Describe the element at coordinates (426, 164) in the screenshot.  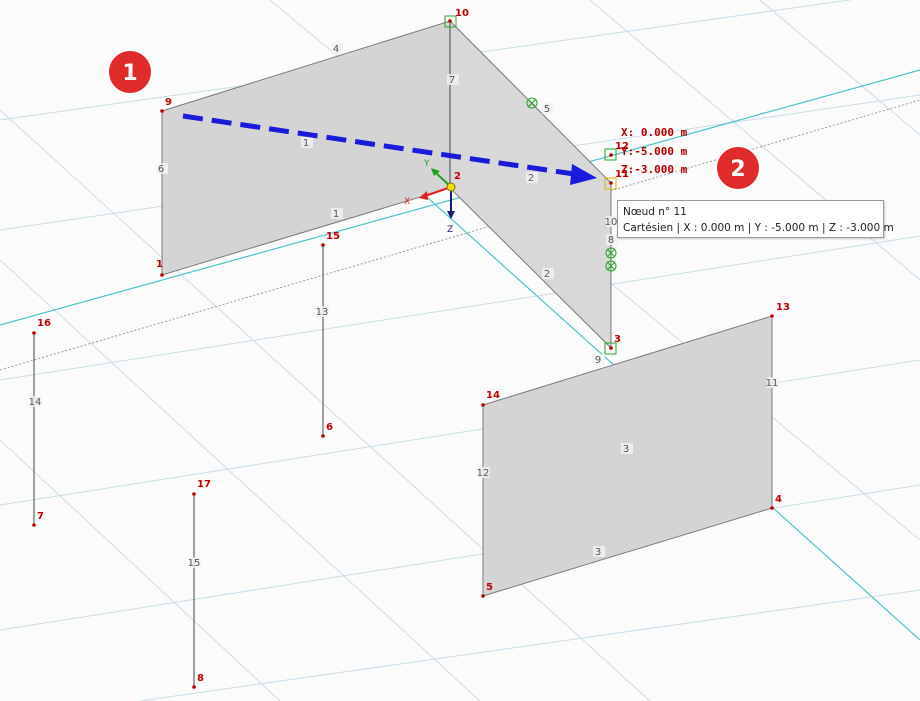
I see `axis-y-label: Y` at that location.